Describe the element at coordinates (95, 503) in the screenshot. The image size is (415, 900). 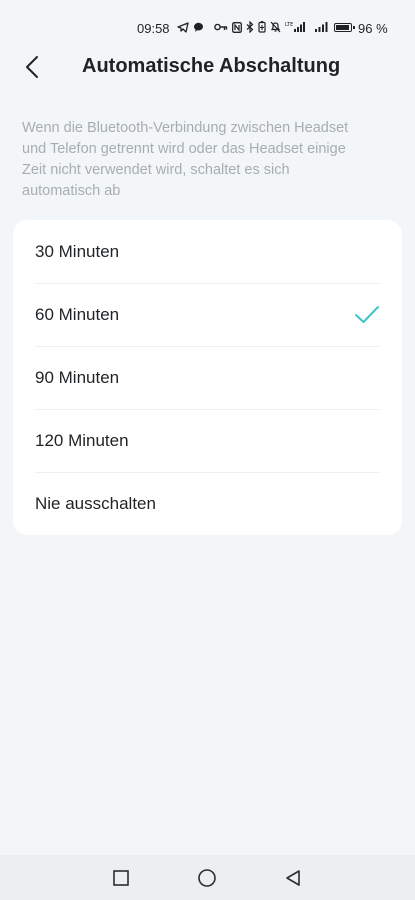
I see `option-label: Nie ausschalten` at that location.